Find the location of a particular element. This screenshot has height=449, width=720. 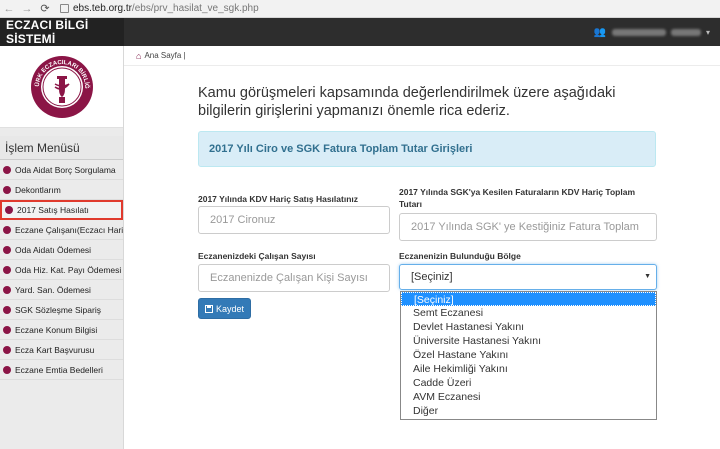

redacted-username is located at coordinates (638, 32).